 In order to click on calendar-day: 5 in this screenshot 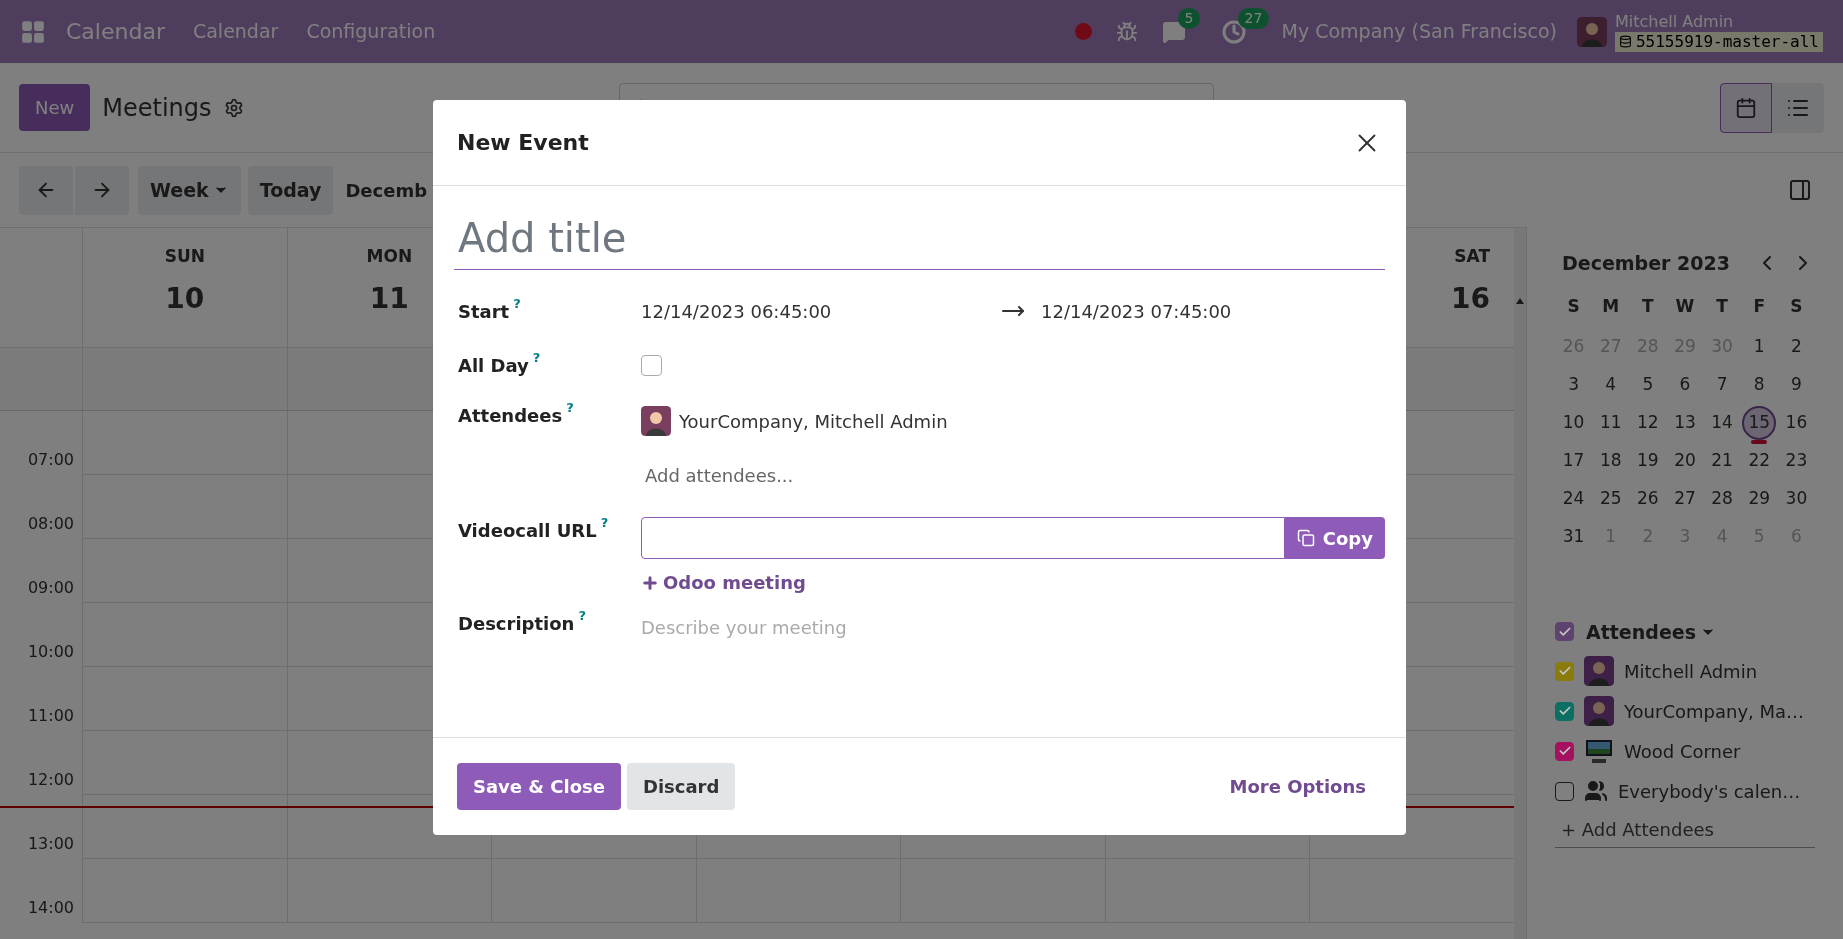, I will do `click(1647, 384)`.